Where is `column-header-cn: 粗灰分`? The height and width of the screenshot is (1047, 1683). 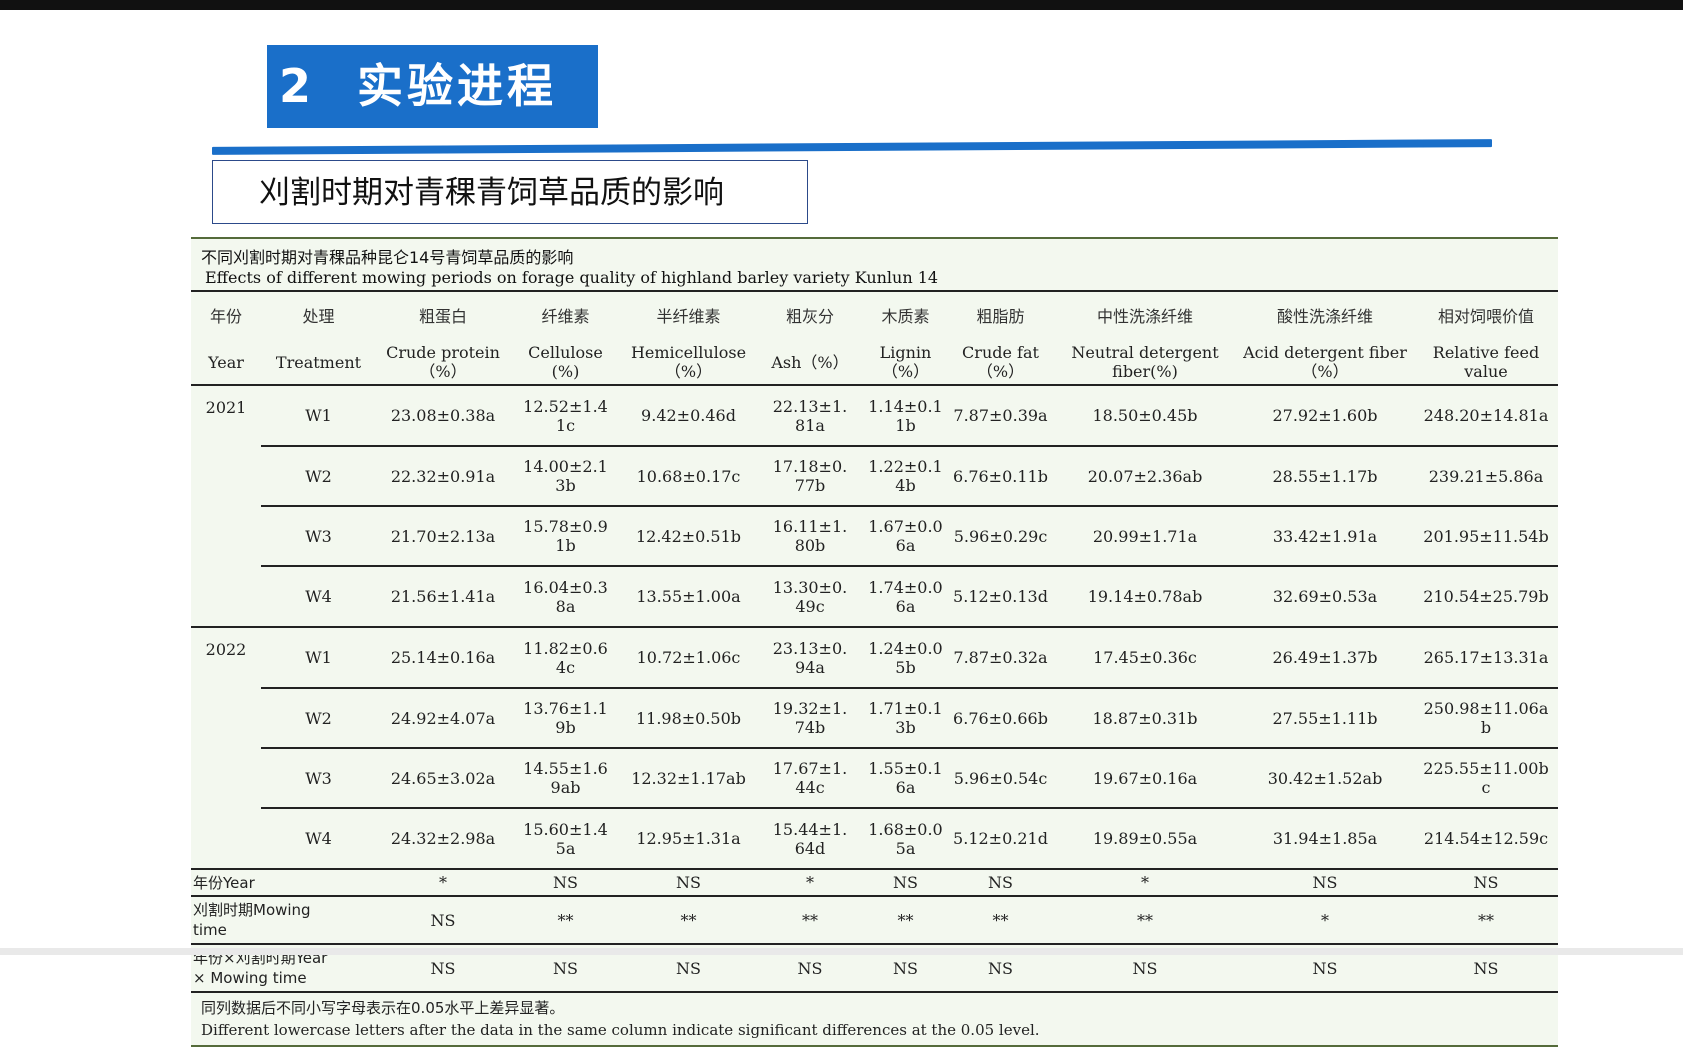
column-header-cn: 粗灰分 is located at coordinates (809, 316).